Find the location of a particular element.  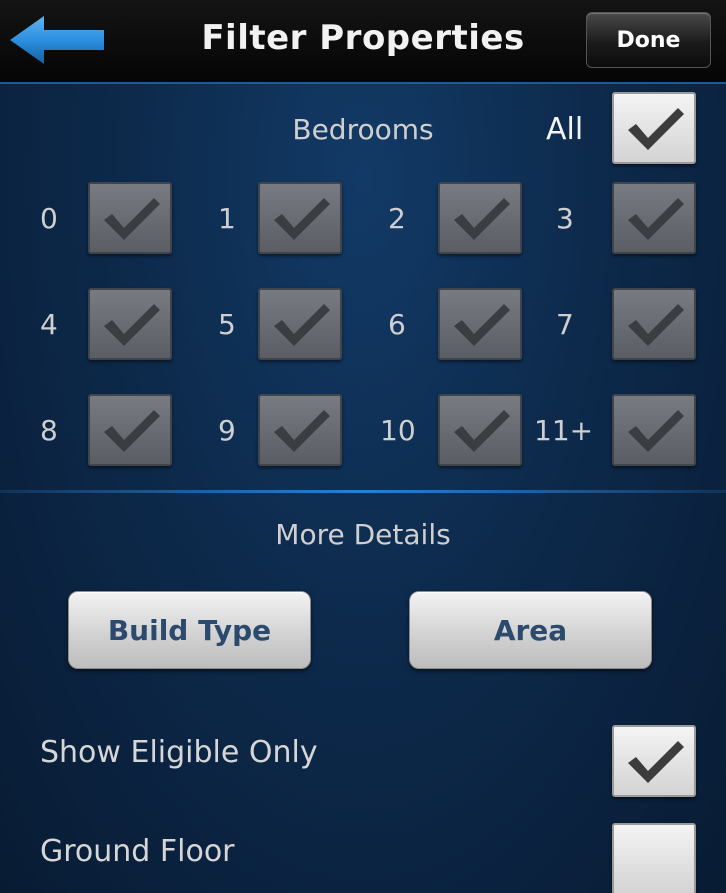

all-bedrooms-checkbox is located at coordinates (654, 128).